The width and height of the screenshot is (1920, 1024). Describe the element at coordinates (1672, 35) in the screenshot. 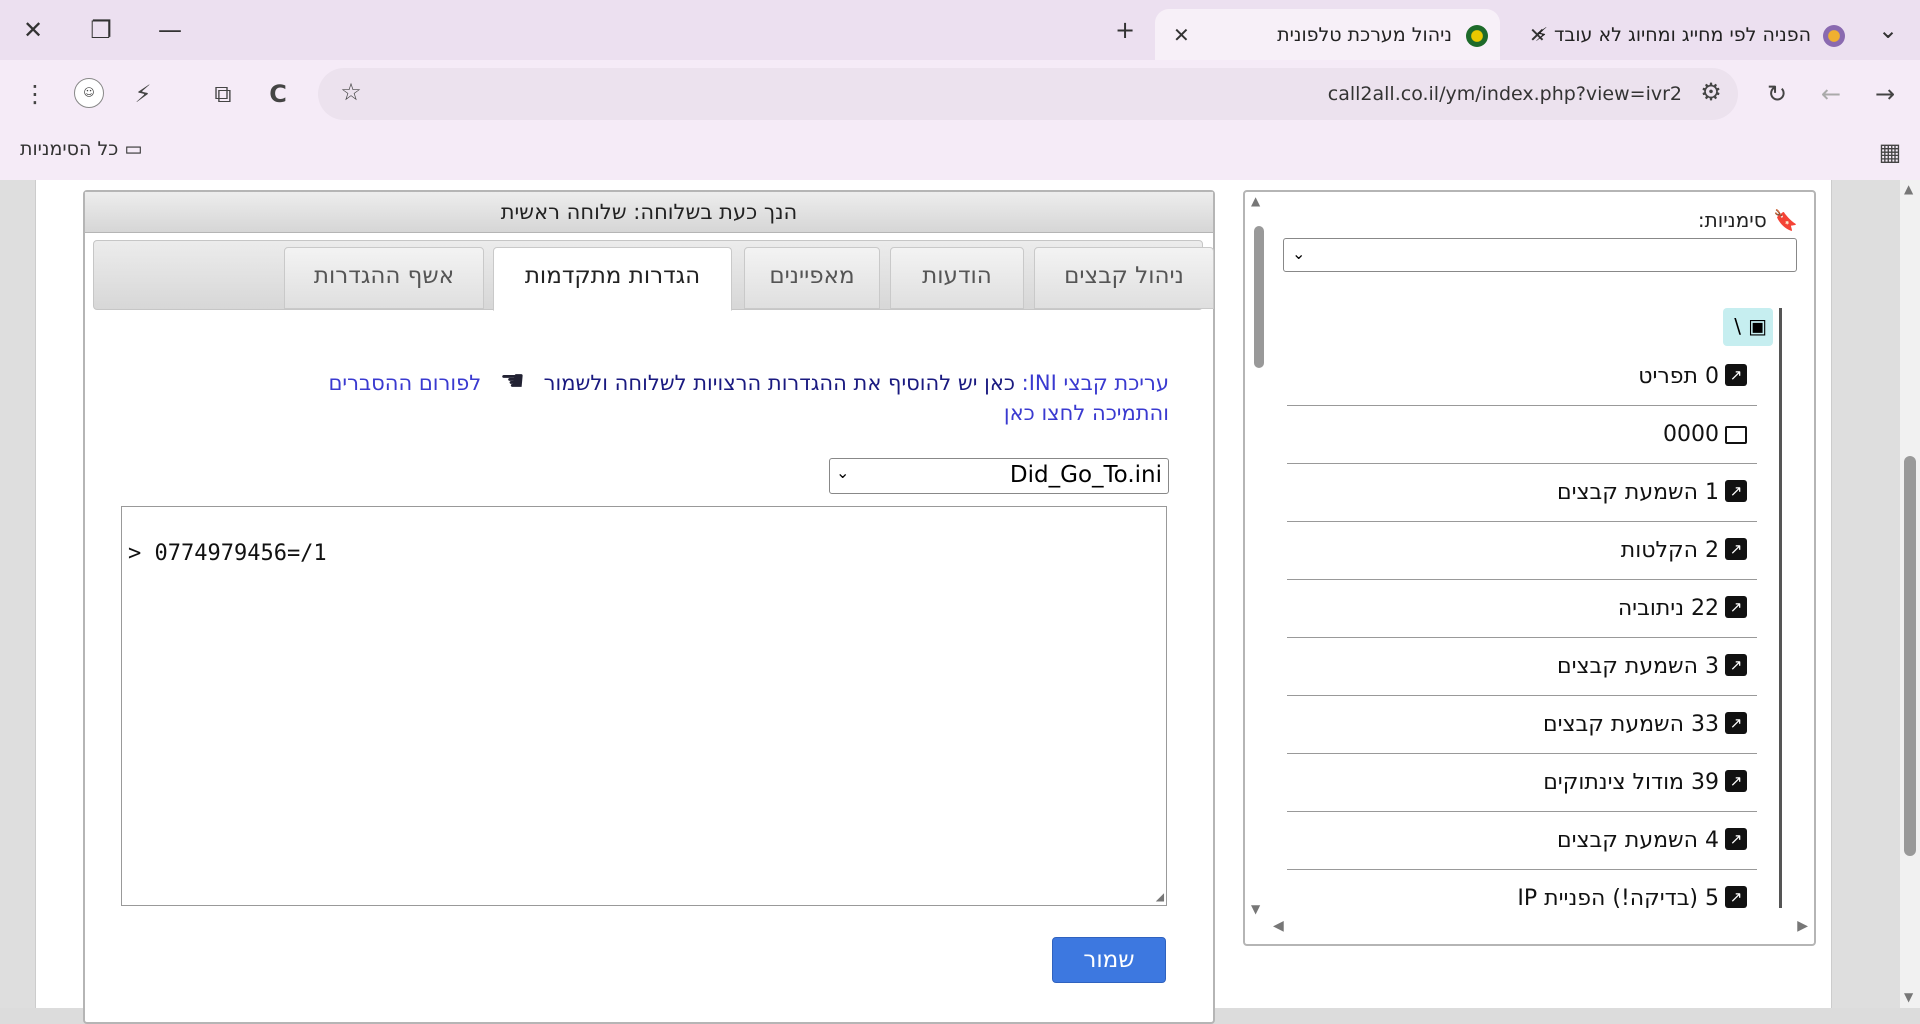

I see `tab-title: הפניה לפי מחייג ומחיוג לא עובד ⚡` at that location.